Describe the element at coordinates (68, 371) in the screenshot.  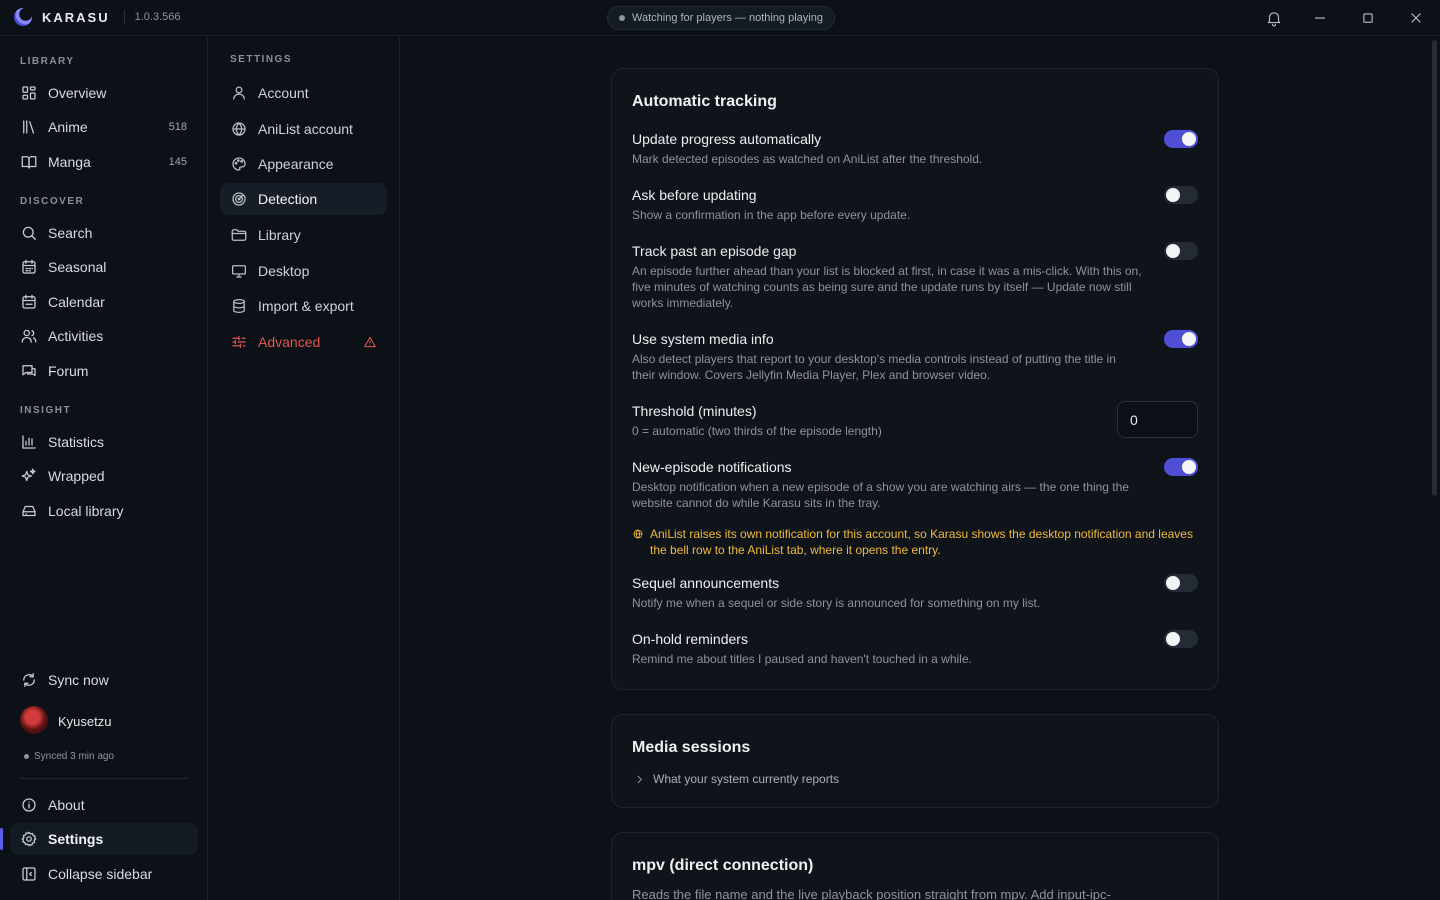
I see `sidebar-item-label: Forum` at that location.